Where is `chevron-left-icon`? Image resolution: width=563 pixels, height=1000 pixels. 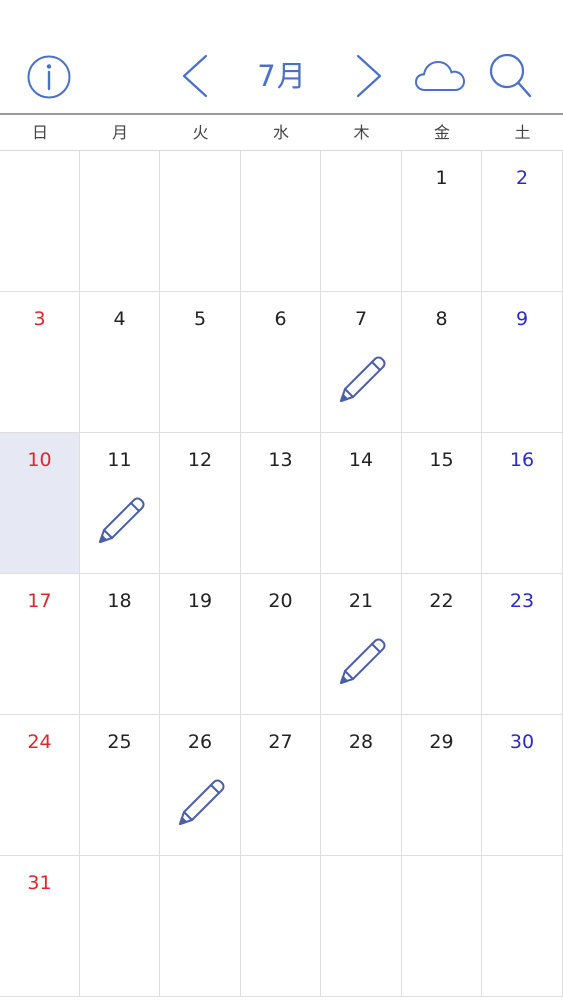 chevron-left-icon is located at coordinates (195, 76).